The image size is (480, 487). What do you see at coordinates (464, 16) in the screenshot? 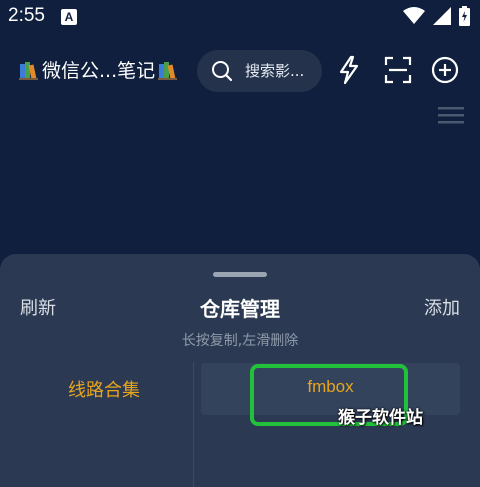
I see `battery-icon` at bounding box center [464, 16].